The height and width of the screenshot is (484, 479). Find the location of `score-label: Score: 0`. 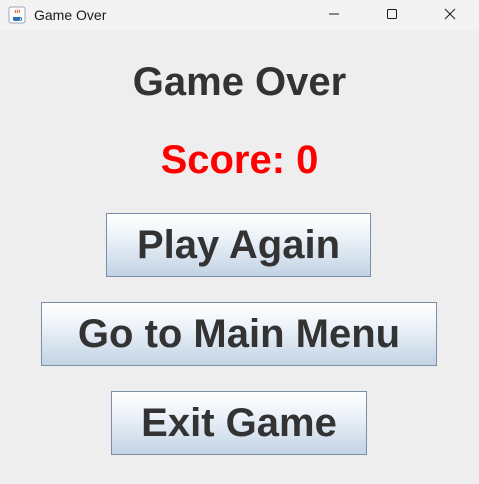

score-label: Score: 0 is located at coordinates (239, 160).